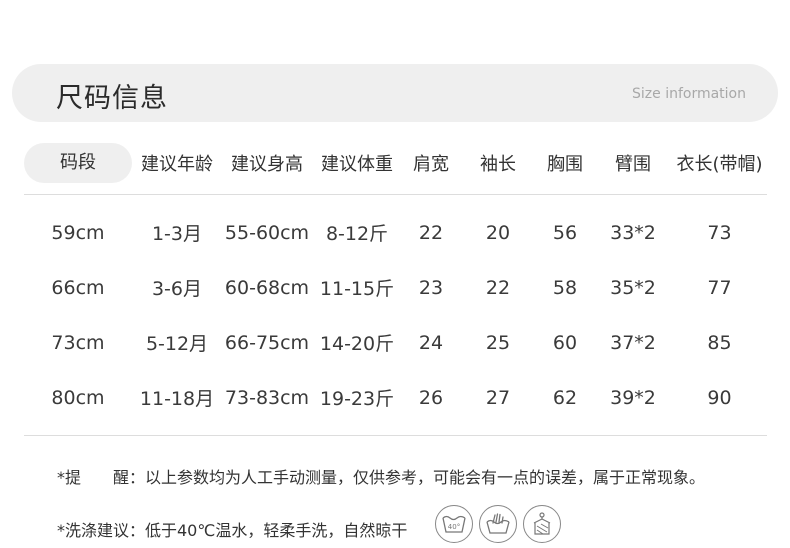  What do you see at coordinates (689, 94) in the screenshot?
I see `page-subtitle: Size information` at bounding box center [689, 94].